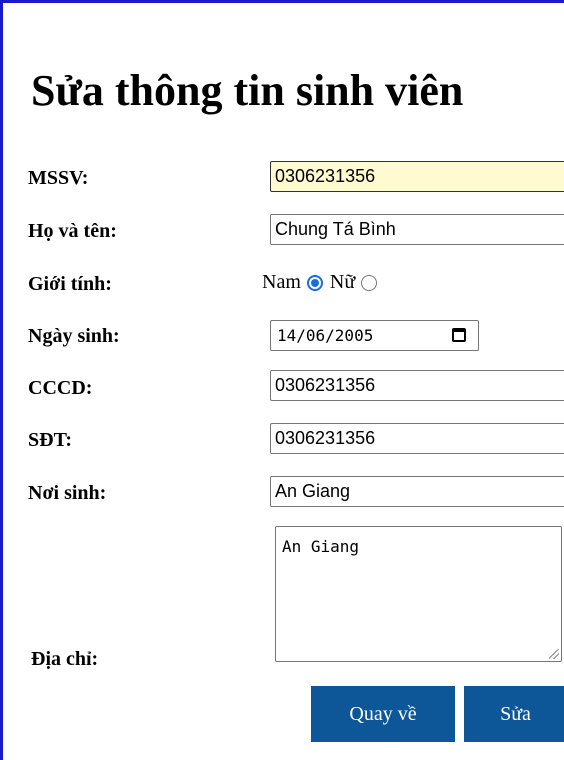 Image resolution: width=564 pixels, height=760 pixels. I want to click on gioi-tinh-label: Giới tính:, so click(70, 284).